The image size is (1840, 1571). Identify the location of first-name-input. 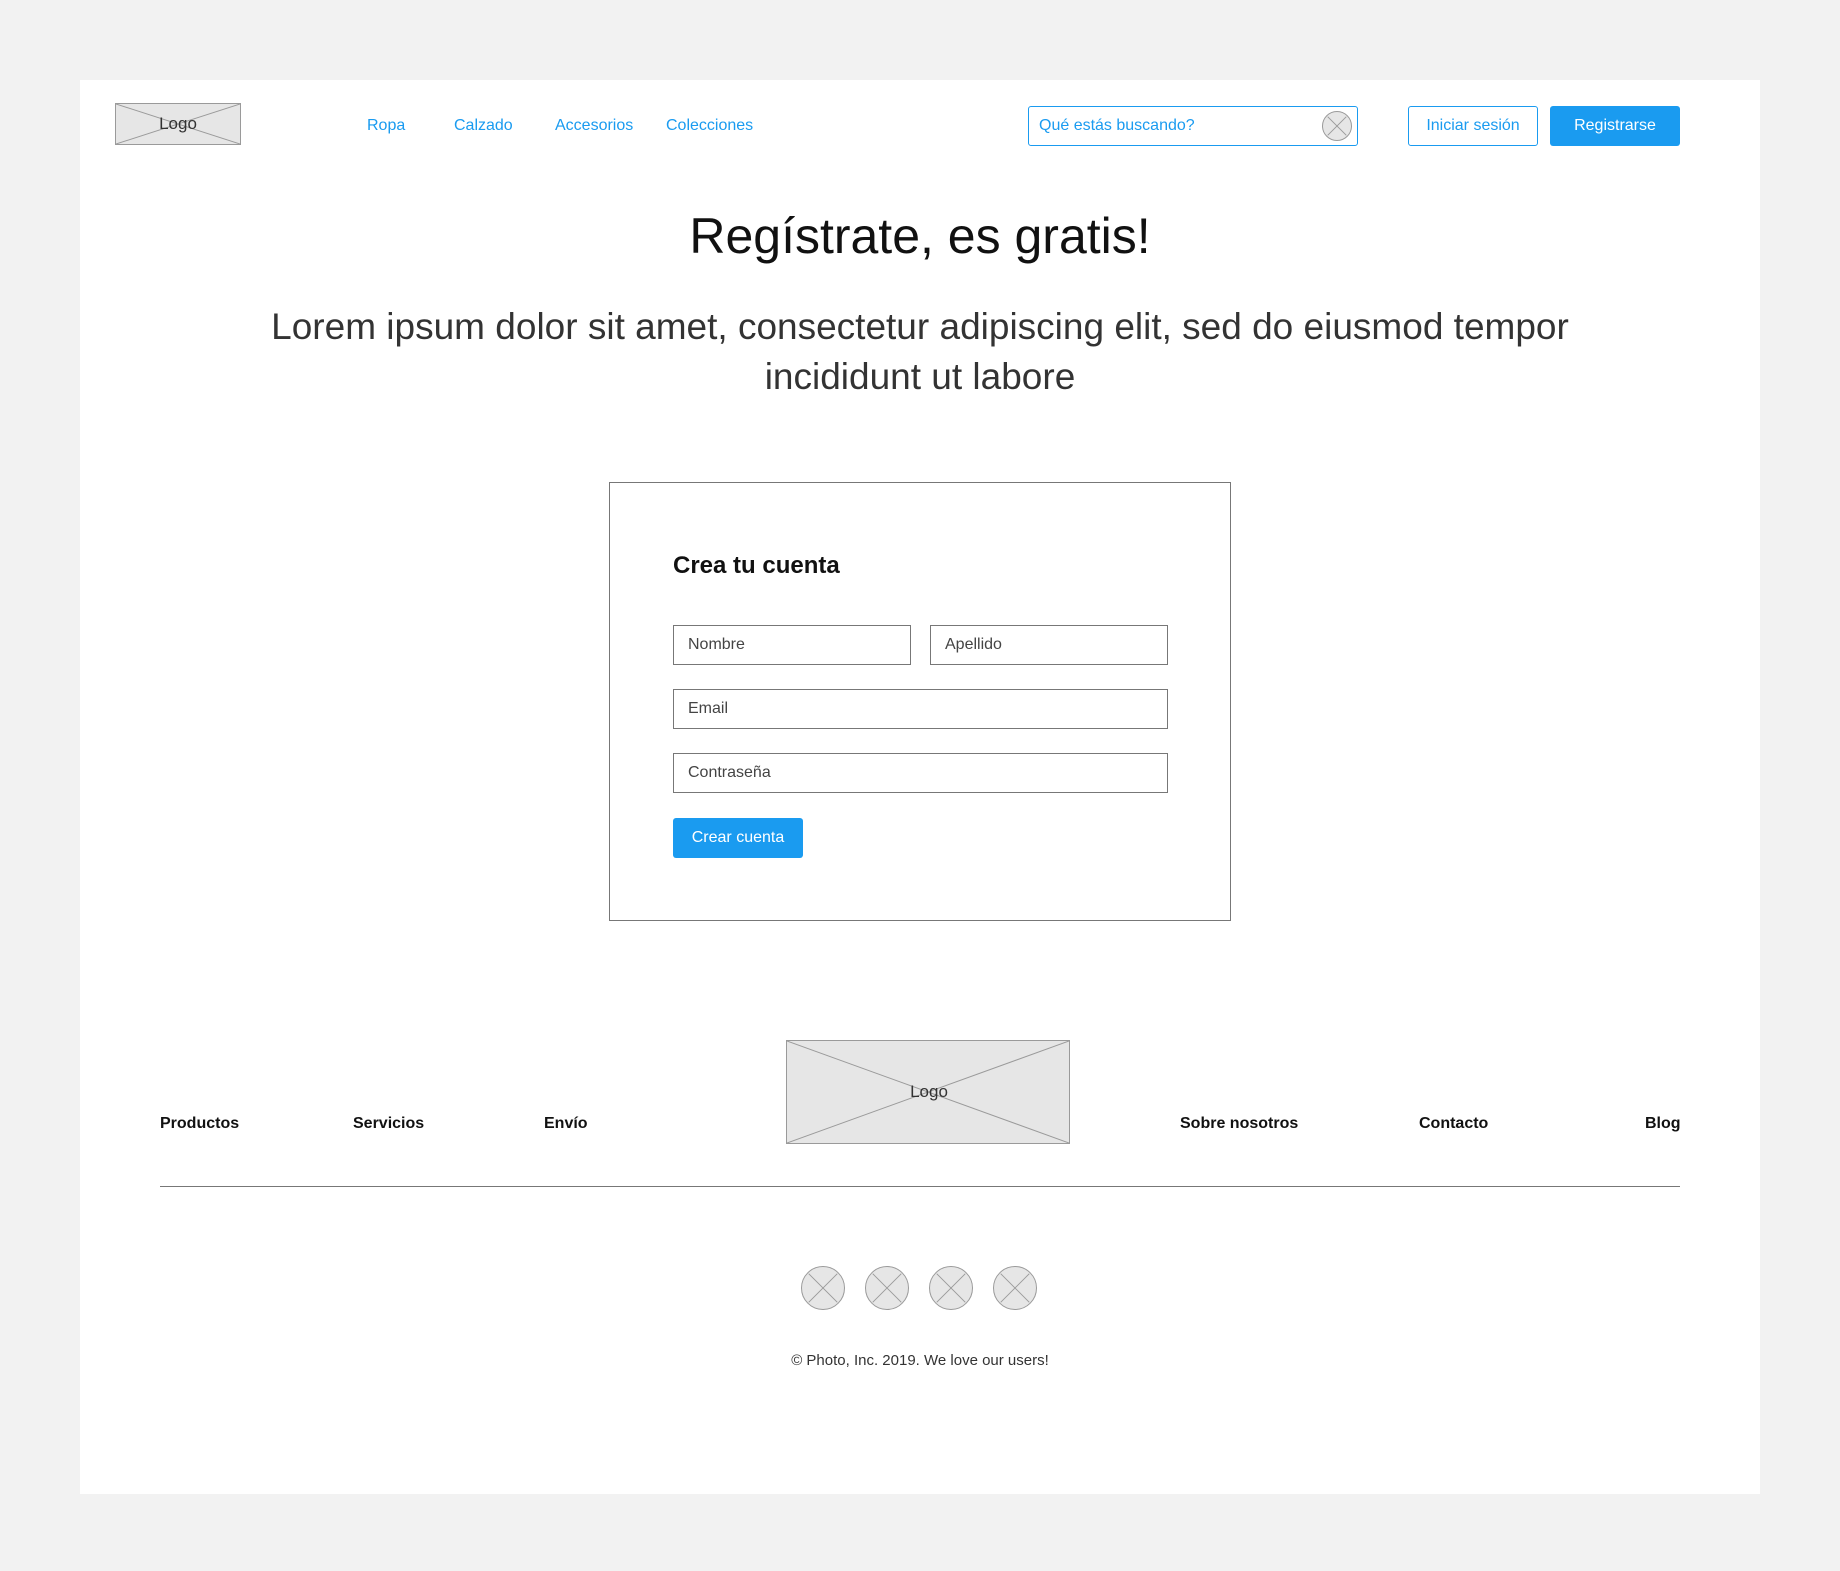
(792, 645).